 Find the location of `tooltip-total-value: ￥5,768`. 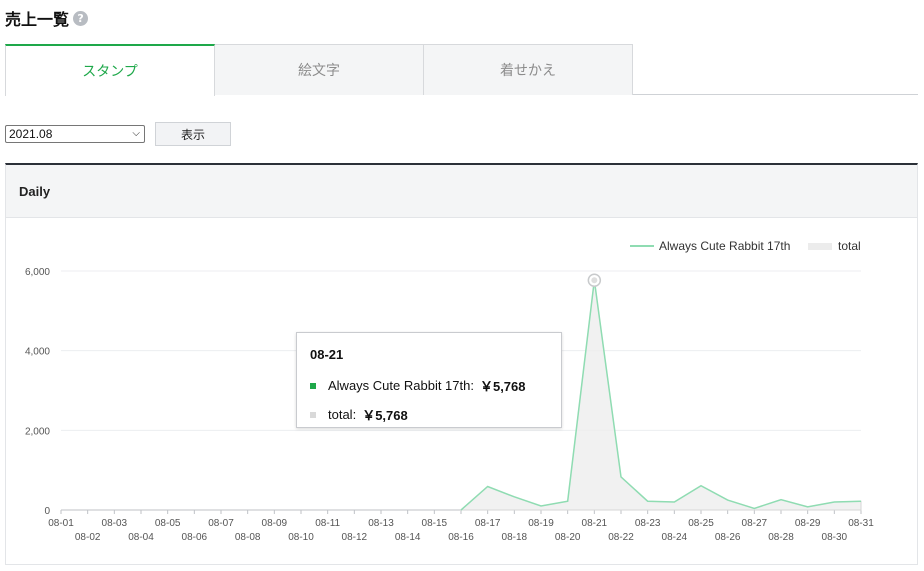

tooltip-total-value: ￥5,768 is located at coordinates (385, 415).